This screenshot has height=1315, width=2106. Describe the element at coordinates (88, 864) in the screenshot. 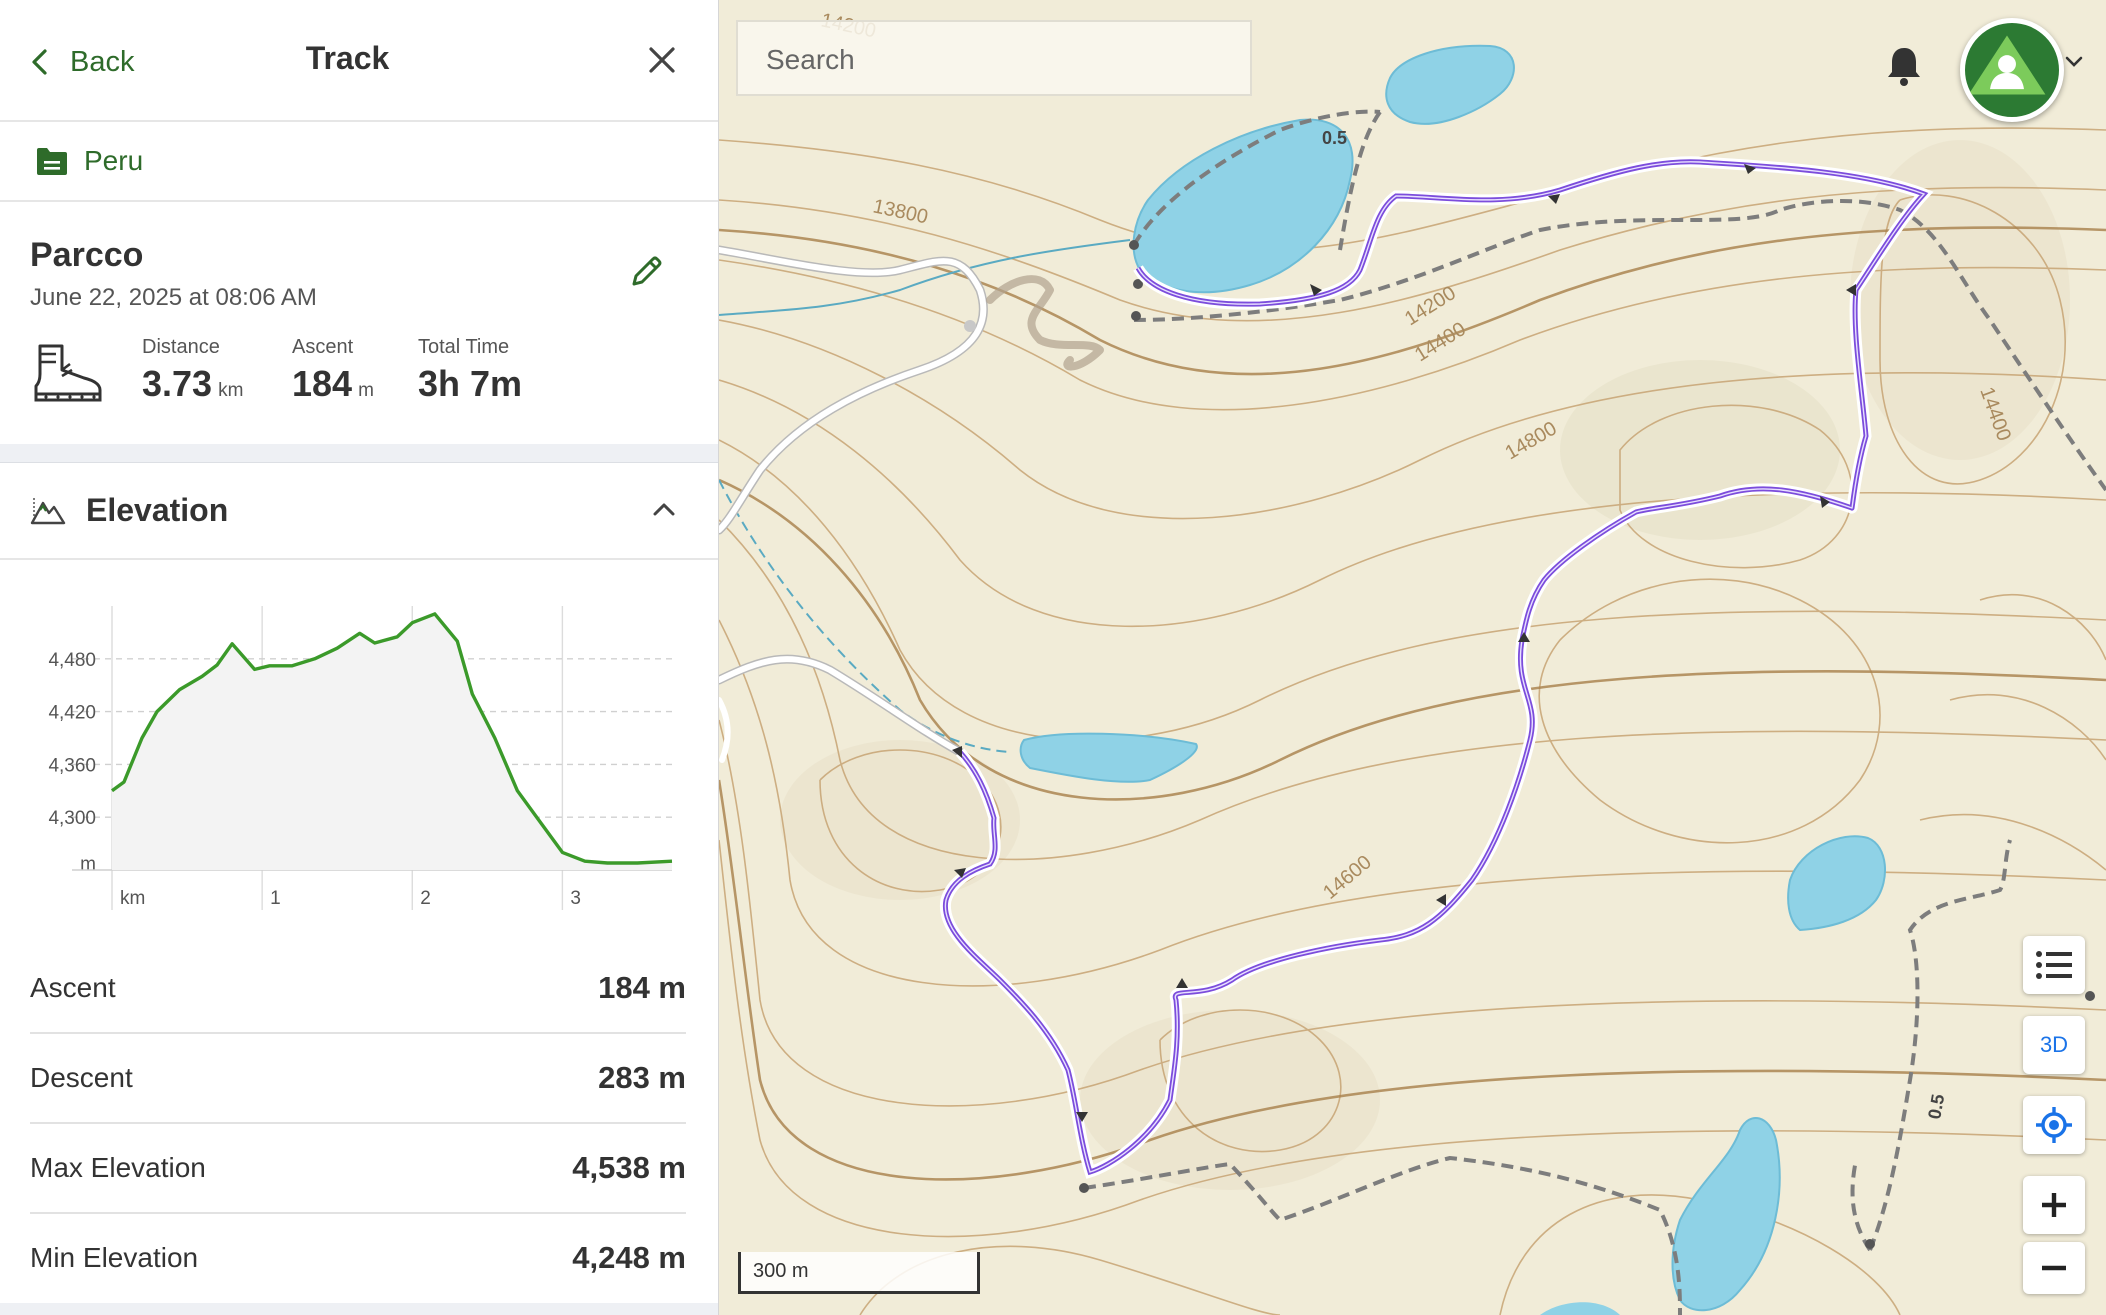

I see `y-unit-label: m` at that location.